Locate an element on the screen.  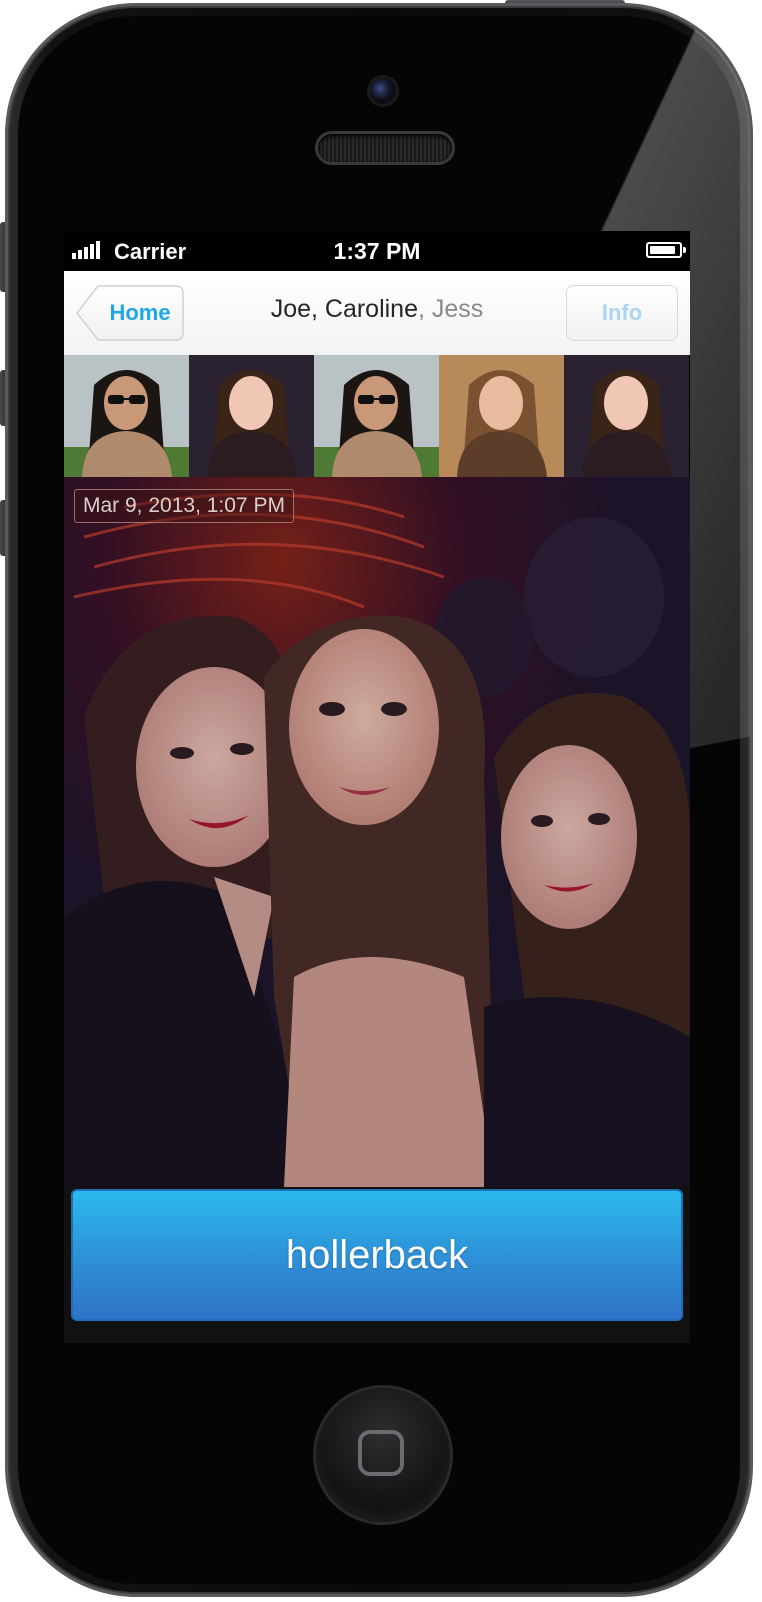
thumbnail-strip is located at coordinates (377, 416).